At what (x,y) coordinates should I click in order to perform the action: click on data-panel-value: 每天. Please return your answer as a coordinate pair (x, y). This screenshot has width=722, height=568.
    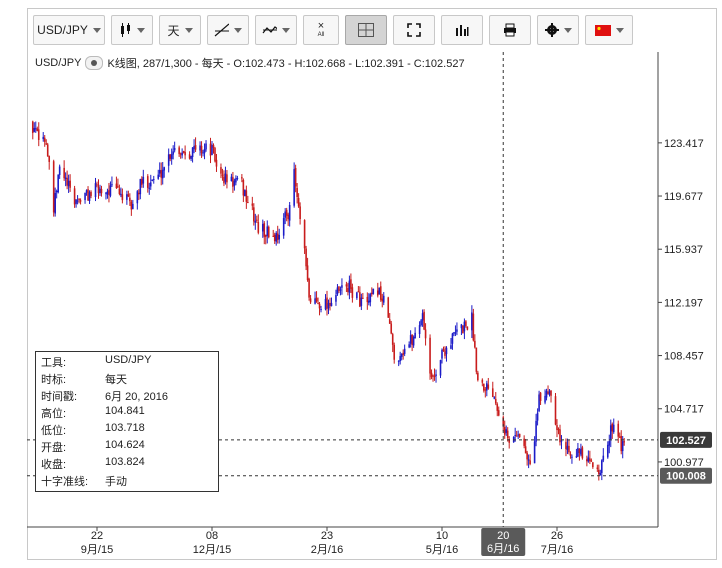
    Looking at the image, I should click on (116, 380).